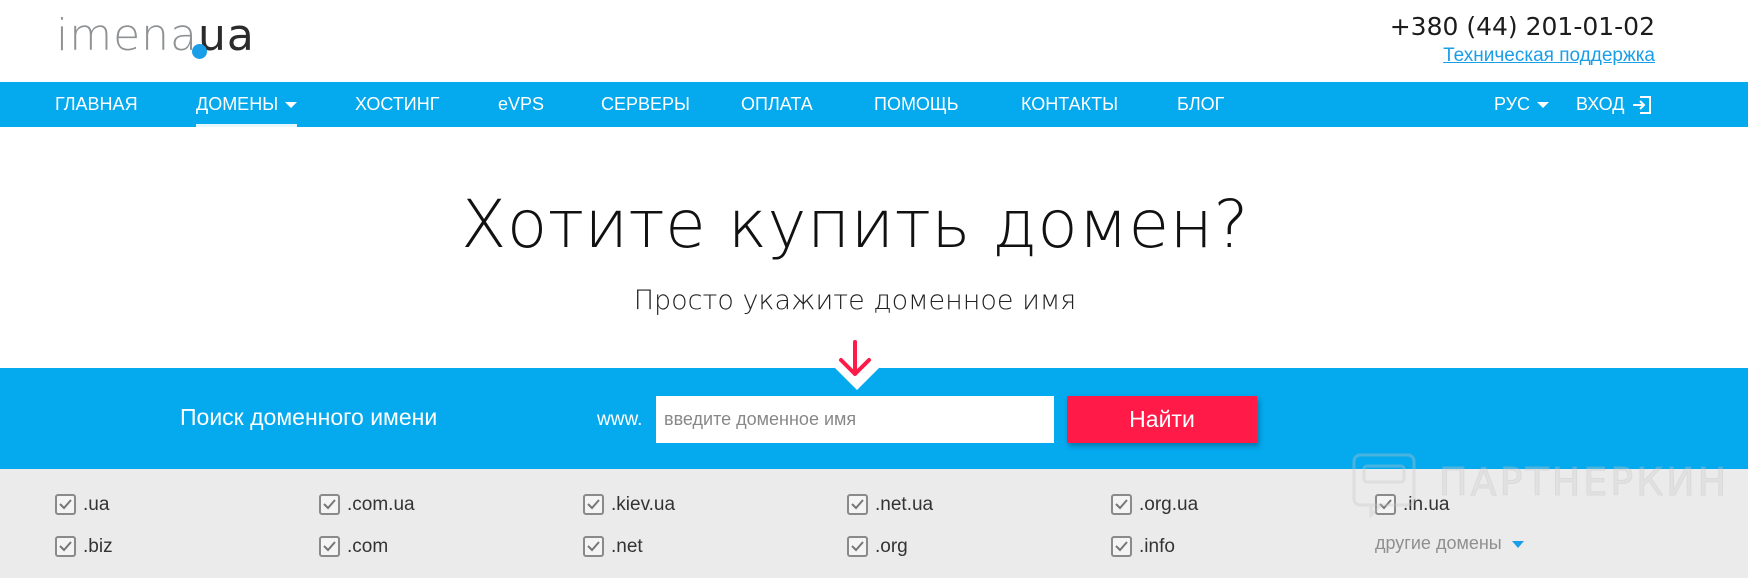  I want to click on zone-label: .com.ua, so click(381, 504).